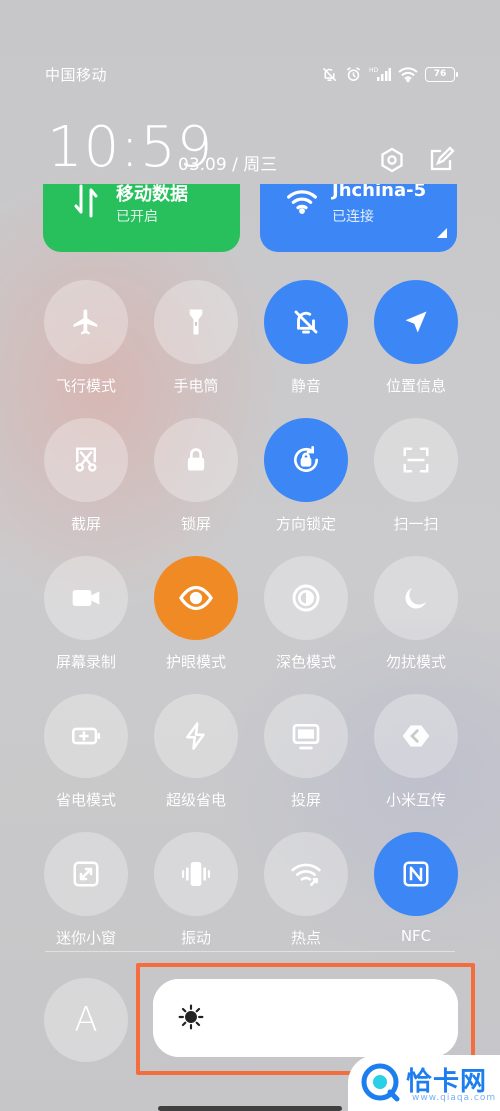 Image resolution: width=500 pixels, height=1111 pixels. Describe the element at coordinates (86, 322) in the screenshot. I see `airplane-icon` at that location.